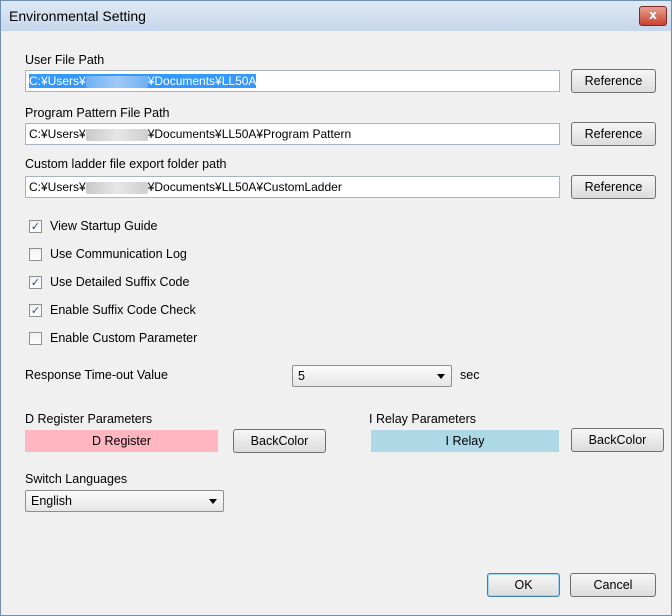 The height and width of the screenshot is (616, 672). What do you see at coordinates (202, 81) in the screenshot?
I see `user-file-path-suffix: ¥Documents¥LL50A` at bounding box center [202, 81].